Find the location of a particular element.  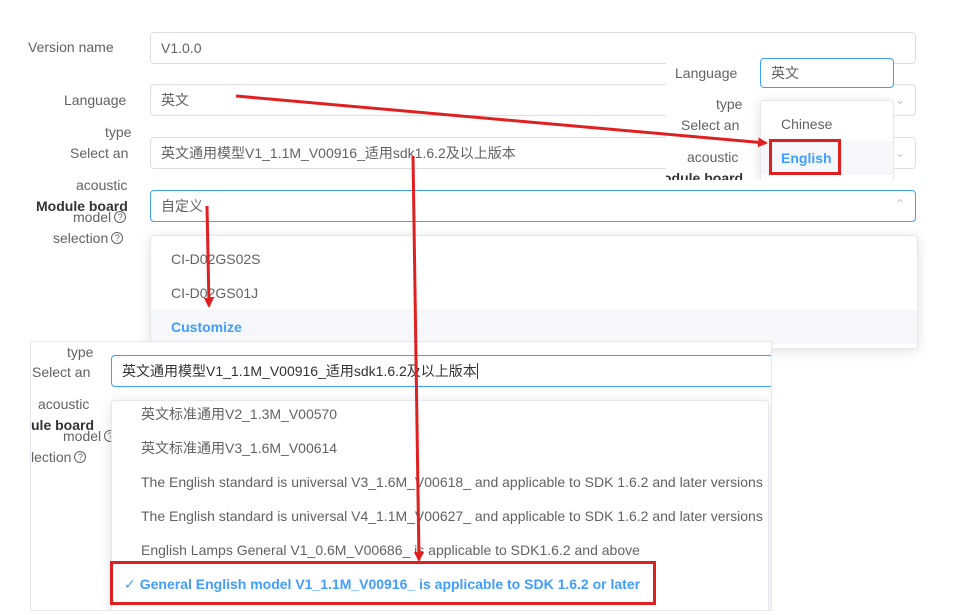

module-option: CI-D02GS01J is located at coordinates (534, 293).